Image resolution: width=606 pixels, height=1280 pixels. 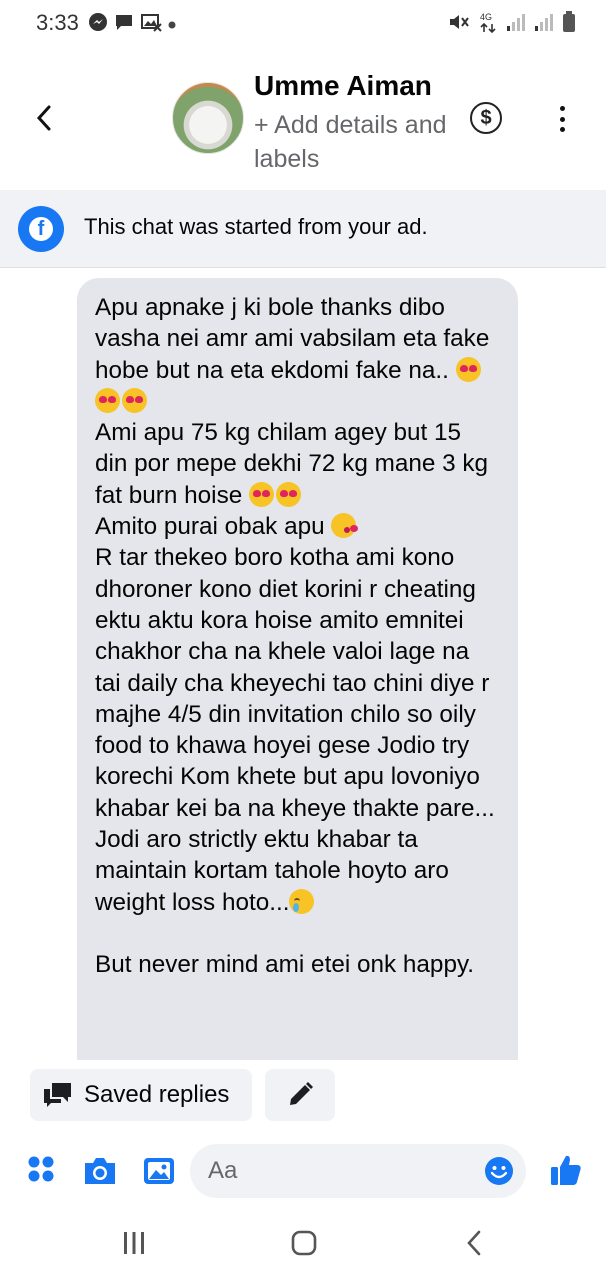 What do you see at coordinates (41, 229) in the screenshot?
I see `facebook-logo-icon: f` at bounding box center [41, 229].